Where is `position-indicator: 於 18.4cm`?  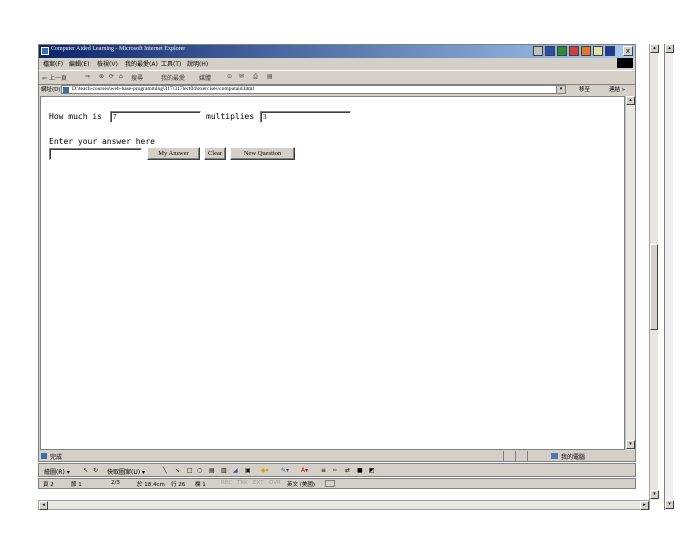
position-indicator: 於 18.4cm is located at coordinates (151, 485).